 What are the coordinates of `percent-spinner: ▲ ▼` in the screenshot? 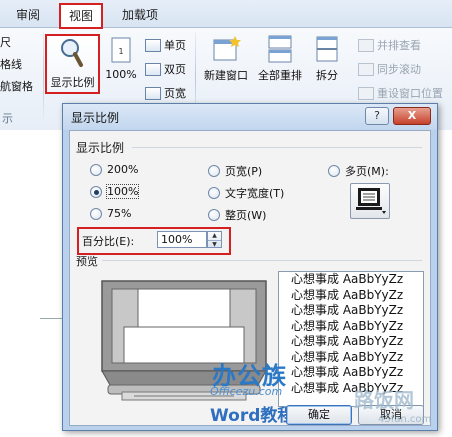 It's located at (214, 239).